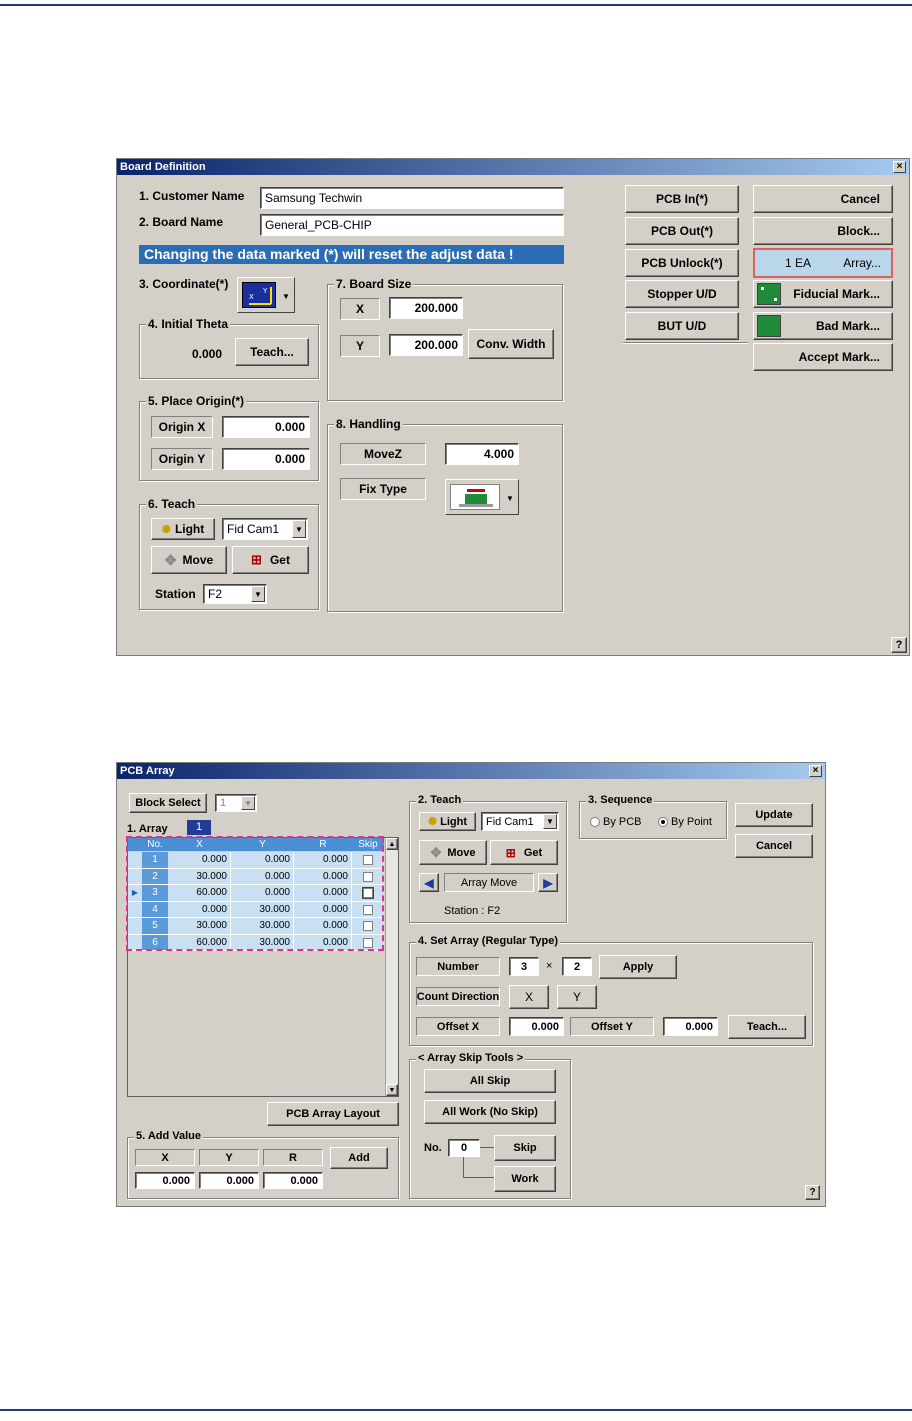 This screenshot has width=912, height=1421. What do you see at coordinates (769, 294) in the screenshot?
I see `fiducial-board-icon` at bounding box center [769, 294].